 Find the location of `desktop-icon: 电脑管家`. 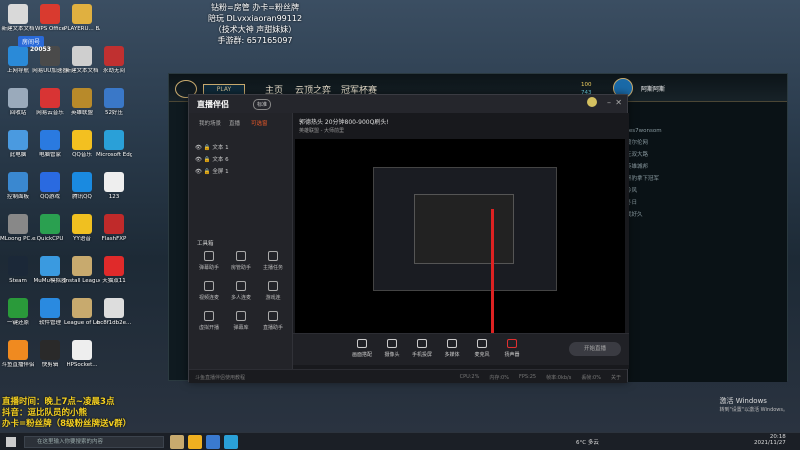

desktop-icon: 电脑管家 is located at coordinates (50, 144).